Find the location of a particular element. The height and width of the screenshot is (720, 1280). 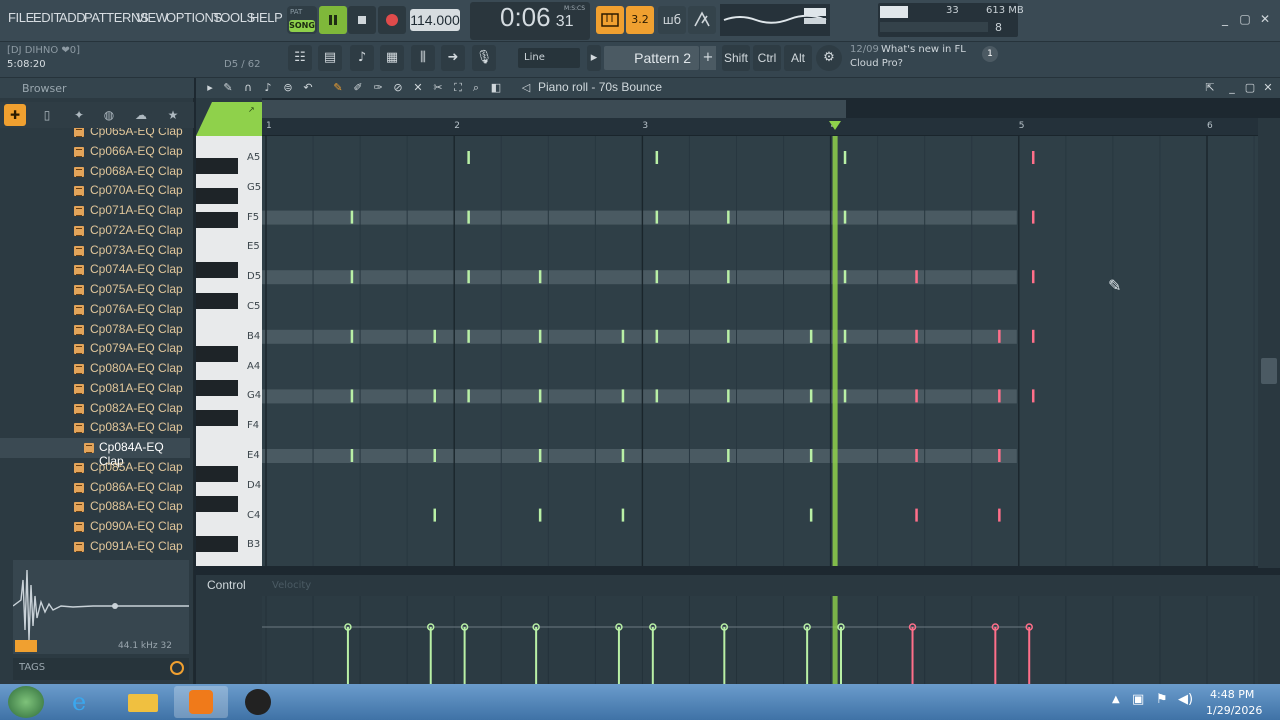

browser-file-item: Cp073A-EQ Clap is located at coordinates (95, 251).